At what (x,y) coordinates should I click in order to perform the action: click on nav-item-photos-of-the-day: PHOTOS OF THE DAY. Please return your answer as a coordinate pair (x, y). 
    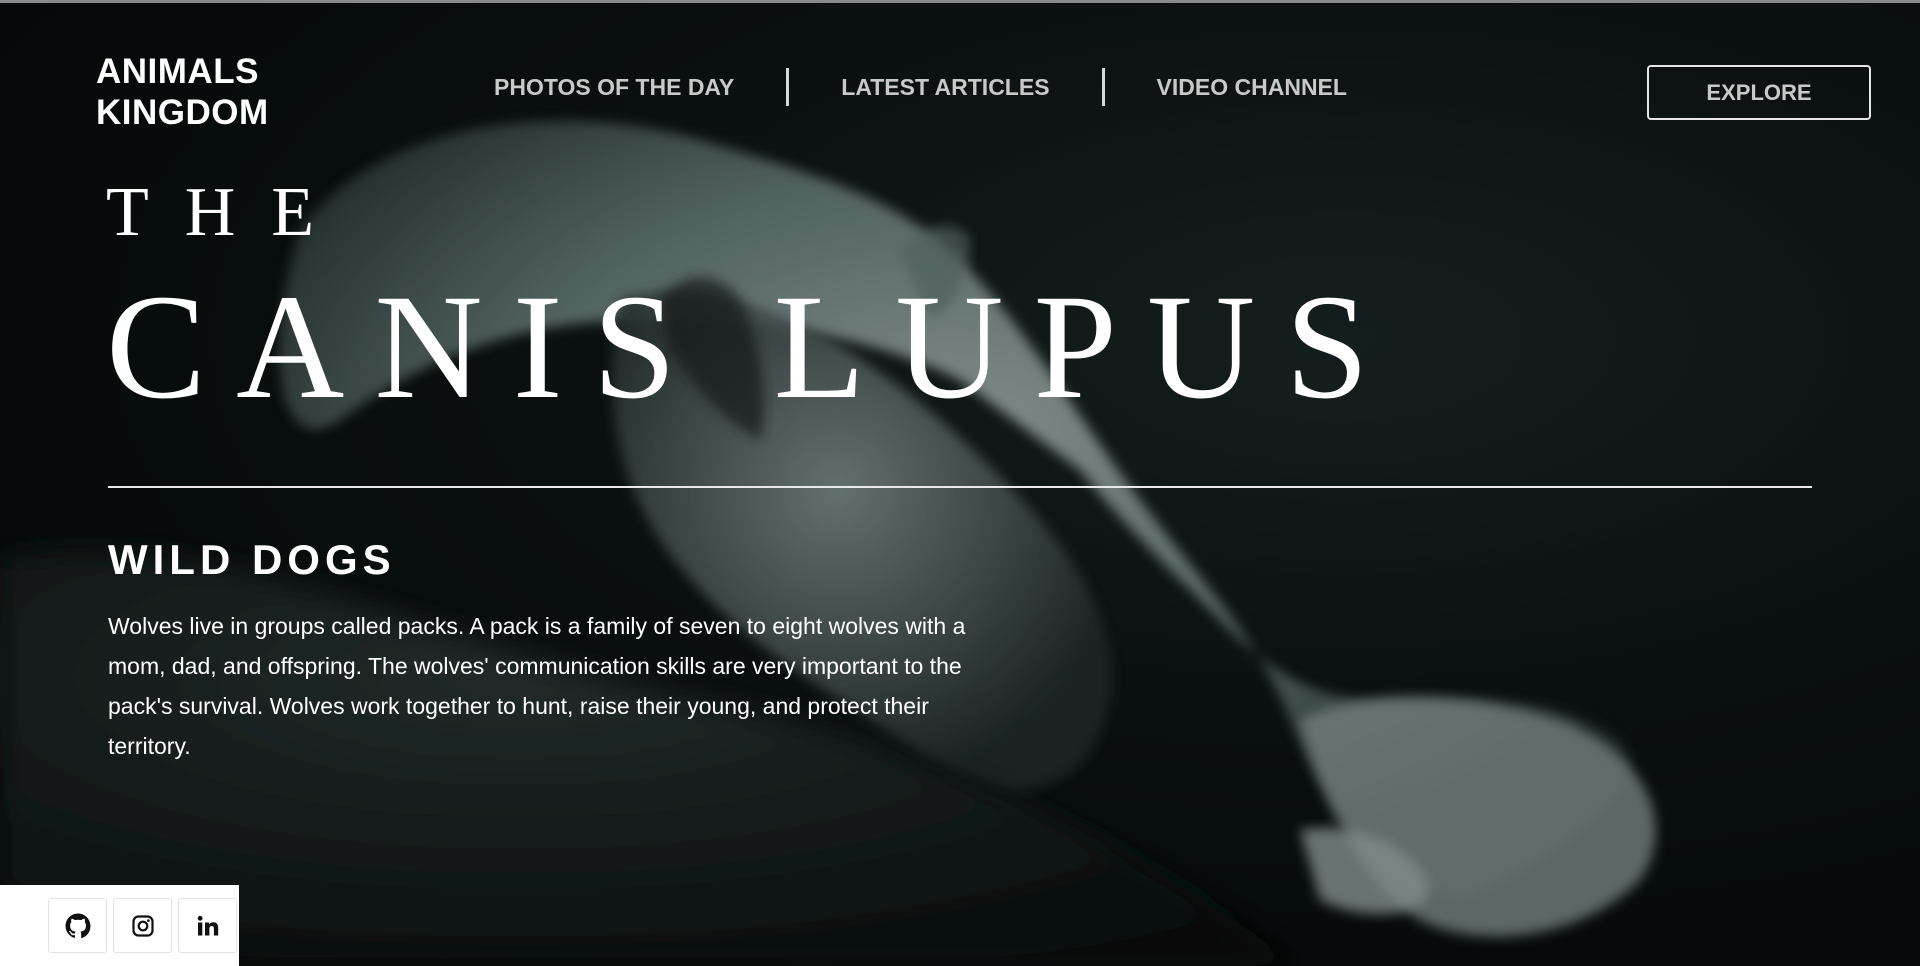
    Looking at the image, I should click on (614, 87).